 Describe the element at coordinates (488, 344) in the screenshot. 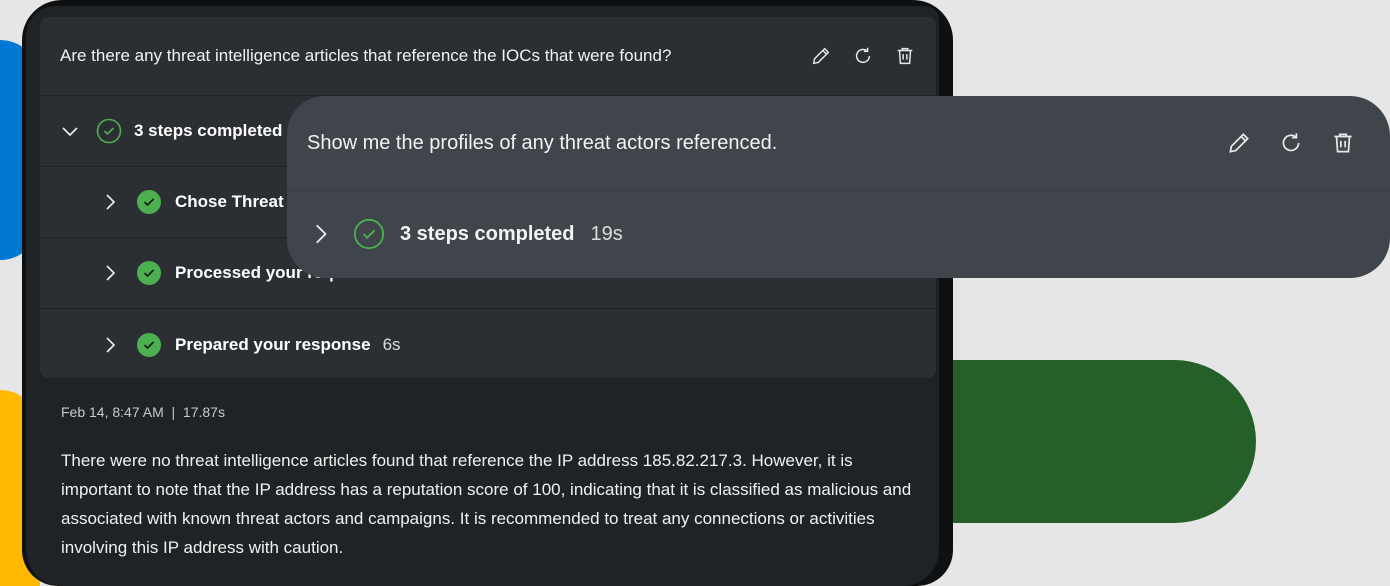

I see `step-row: Prepared your response 6s` at that location.